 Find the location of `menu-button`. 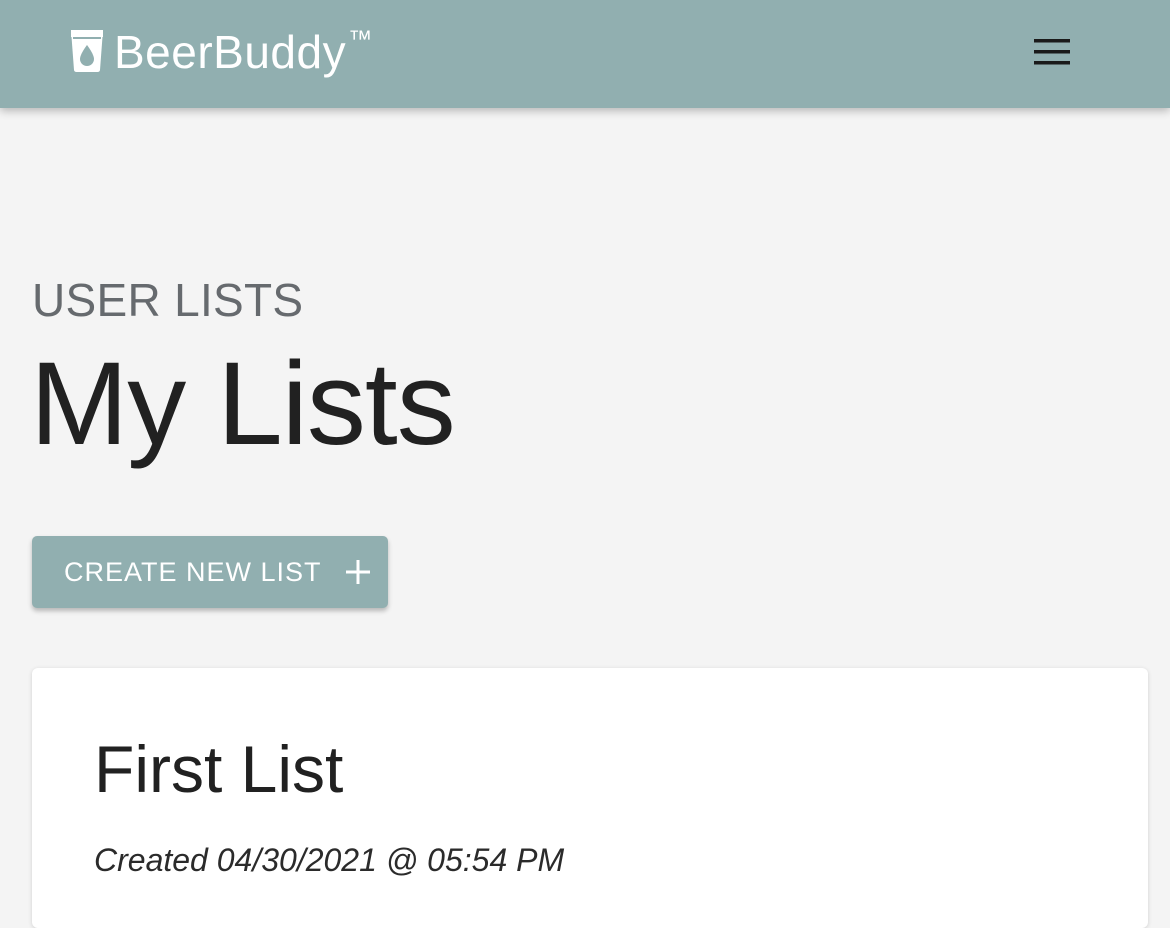

menu-button is located at coordinates (1052, 52).